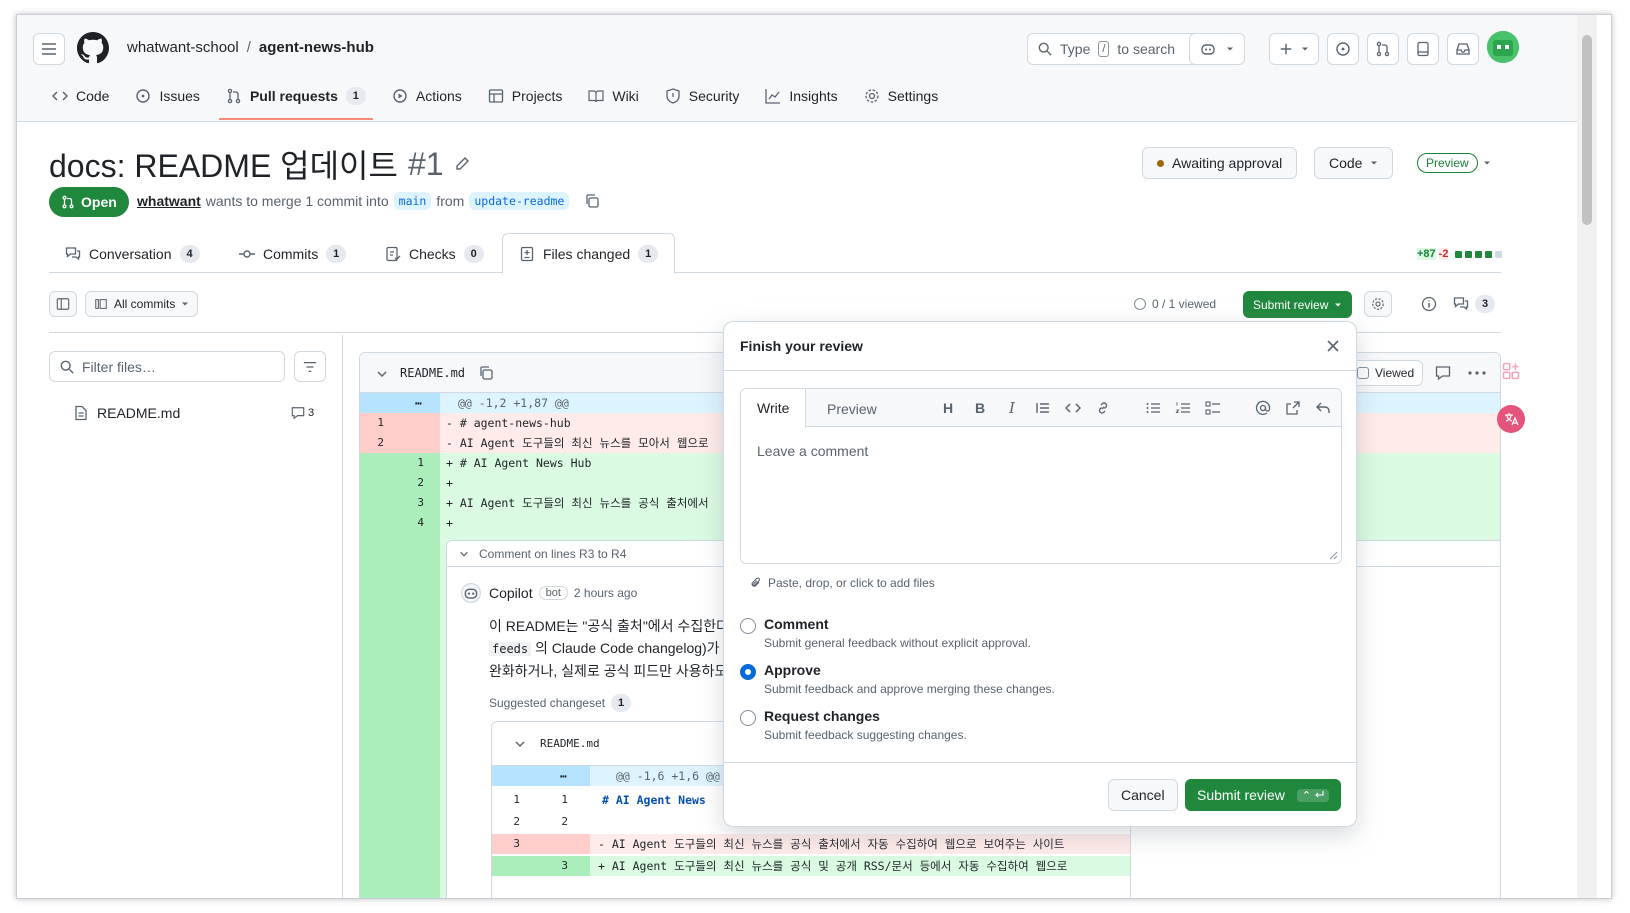  Describe the element at coordinates (189, 253) in the screenshot. I see `tab-conversation-count: 4` at that location.